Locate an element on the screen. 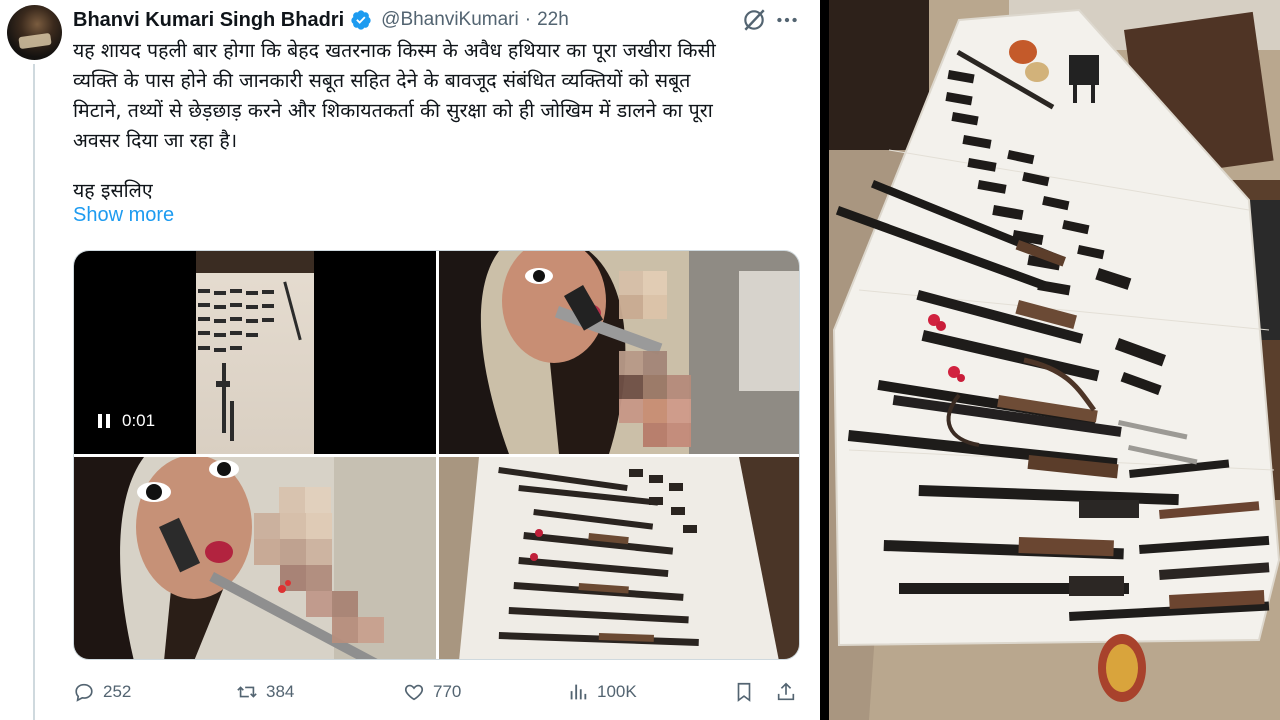  avatar is located at coordinates (34, 32).